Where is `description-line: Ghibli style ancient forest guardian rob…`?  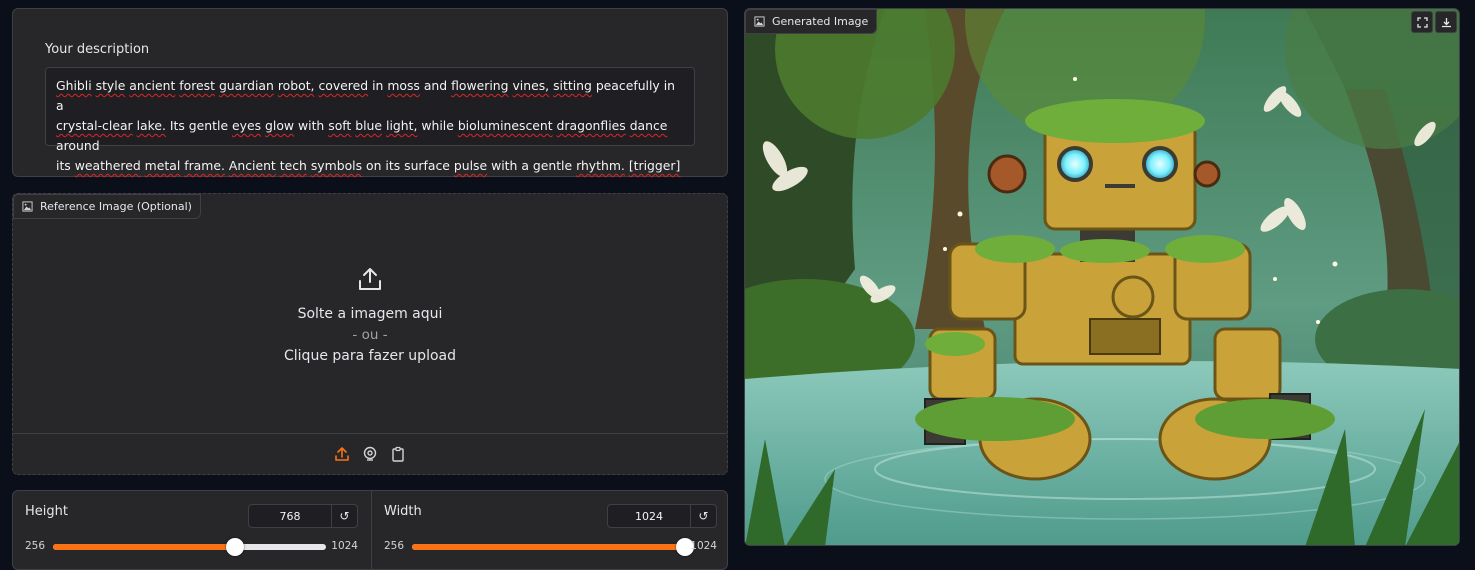 description-line: Ghibli style ancient forest guardian rob… is located at coordinates (366, 95).